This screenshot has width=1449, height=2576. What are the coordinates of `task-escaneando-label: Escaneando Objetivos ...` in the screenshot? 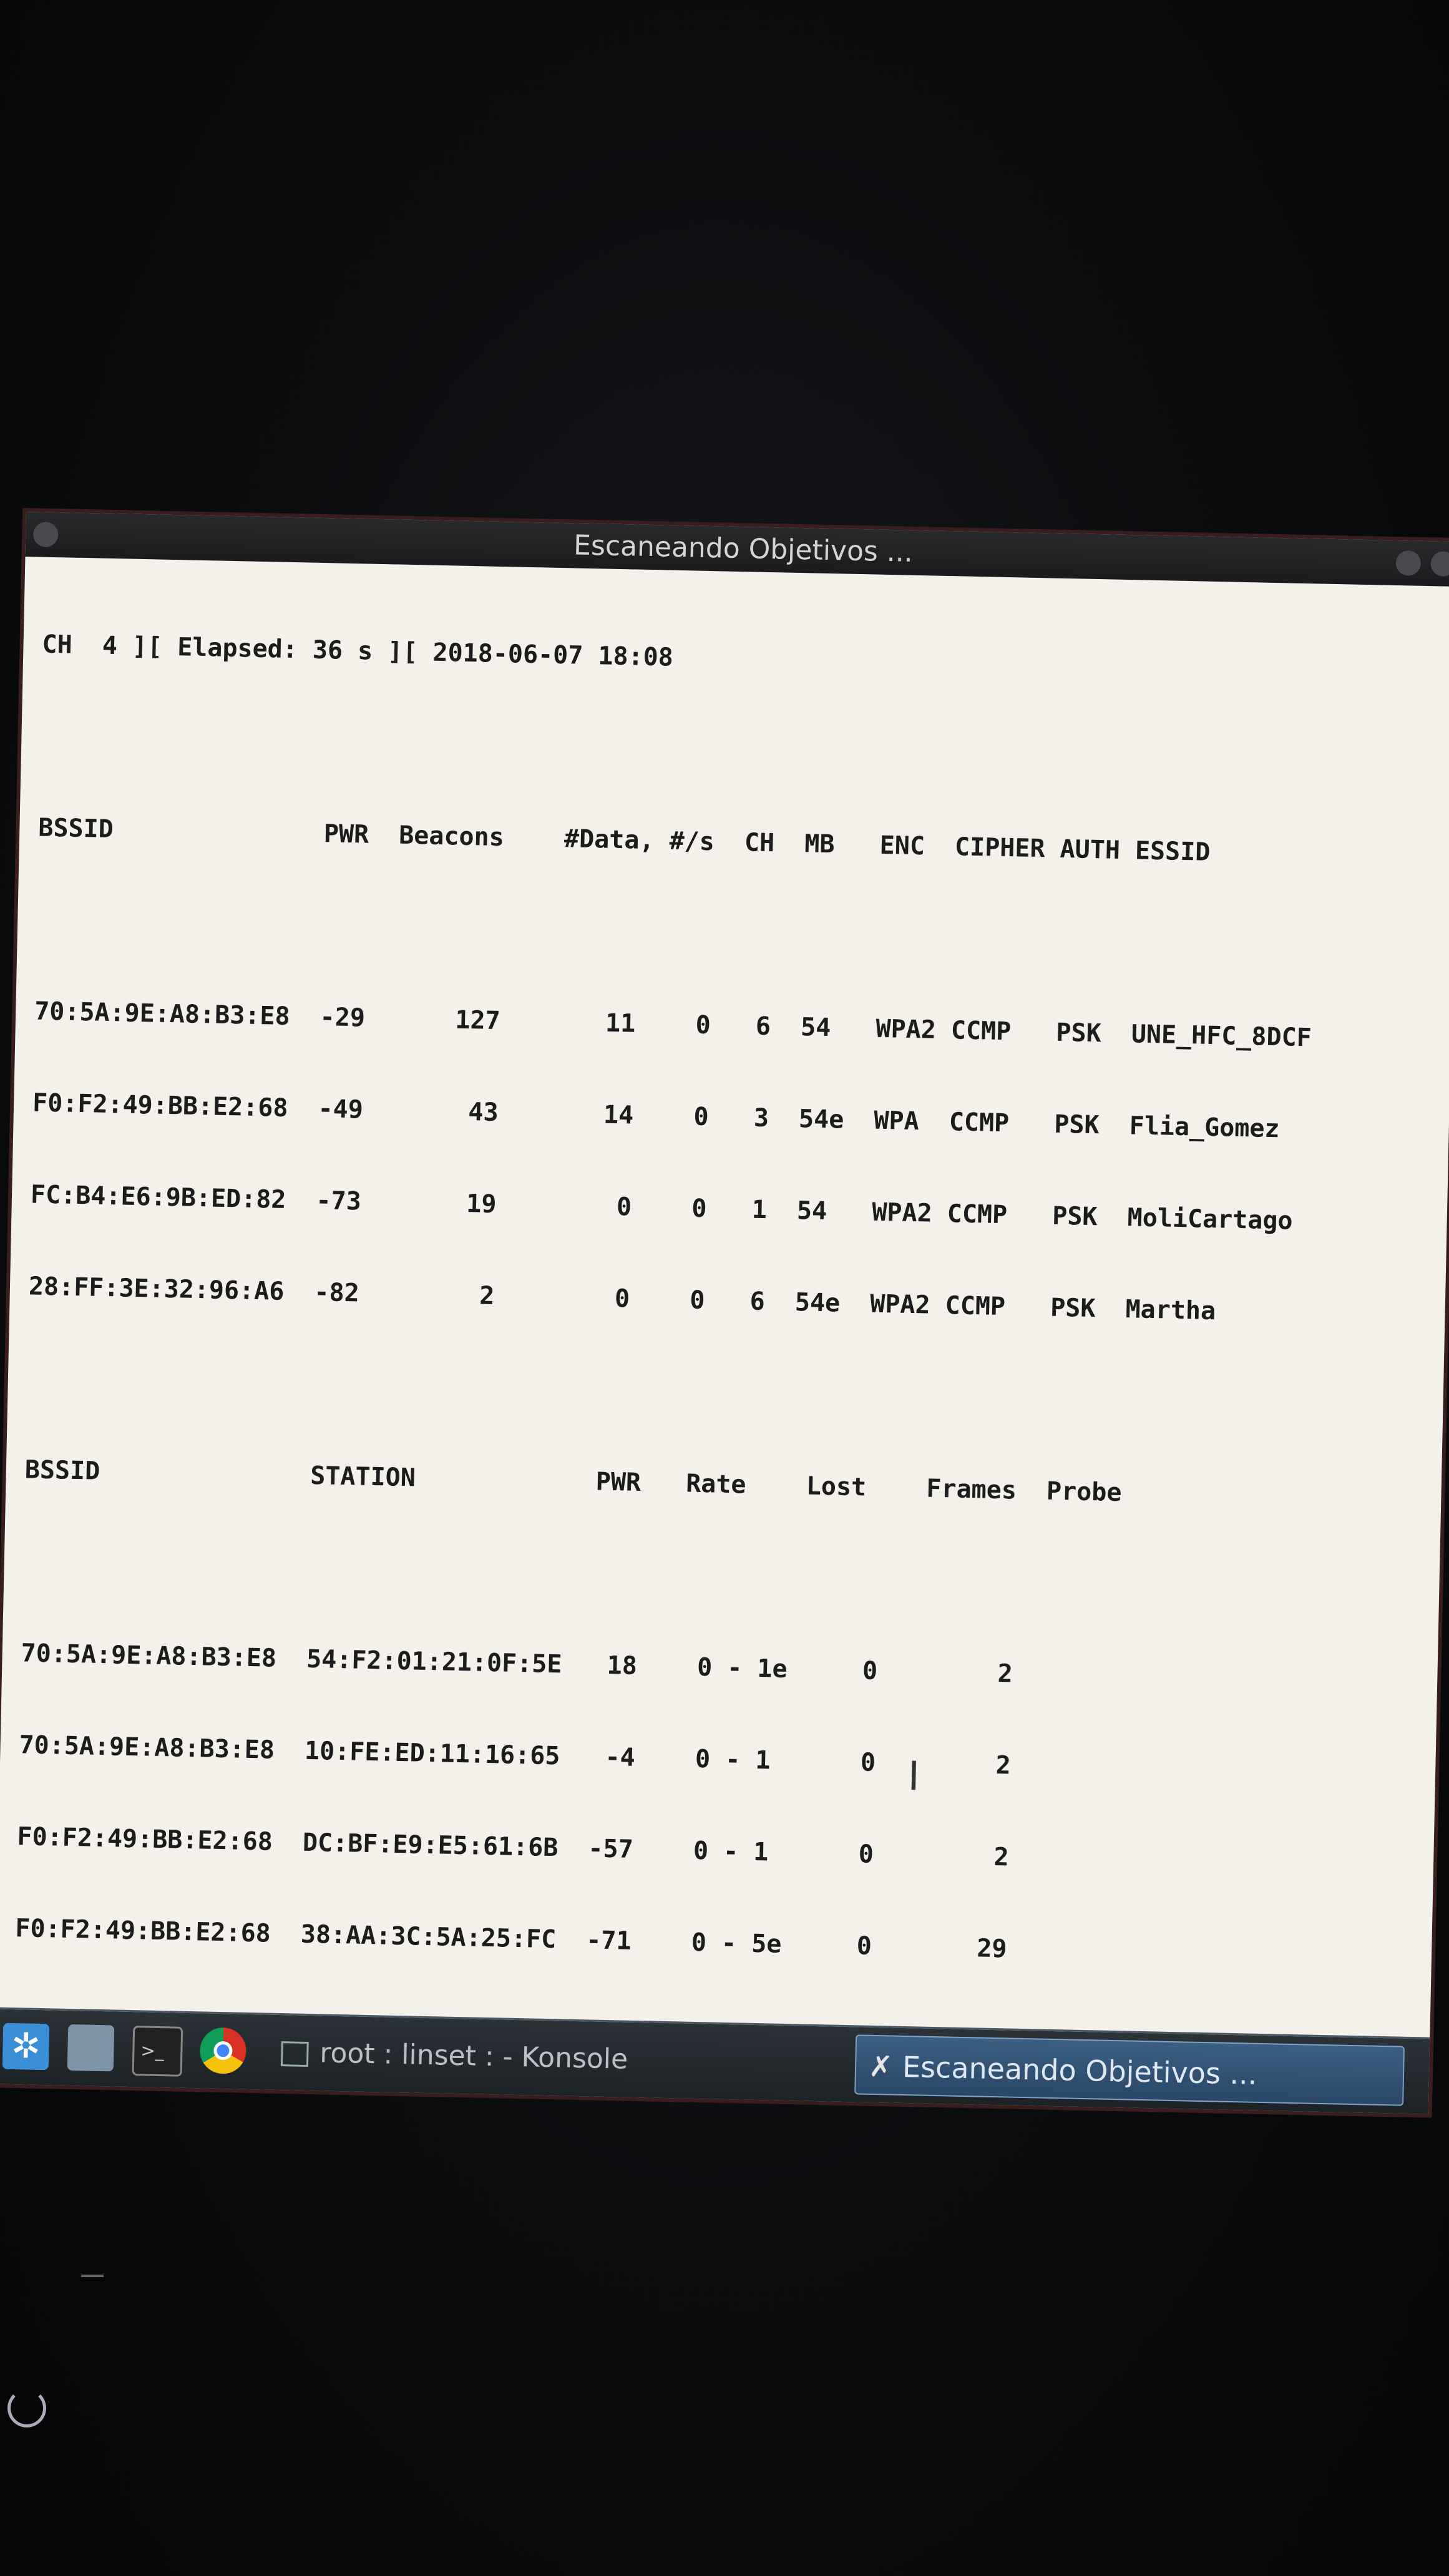 It's located at (1079, 2070).